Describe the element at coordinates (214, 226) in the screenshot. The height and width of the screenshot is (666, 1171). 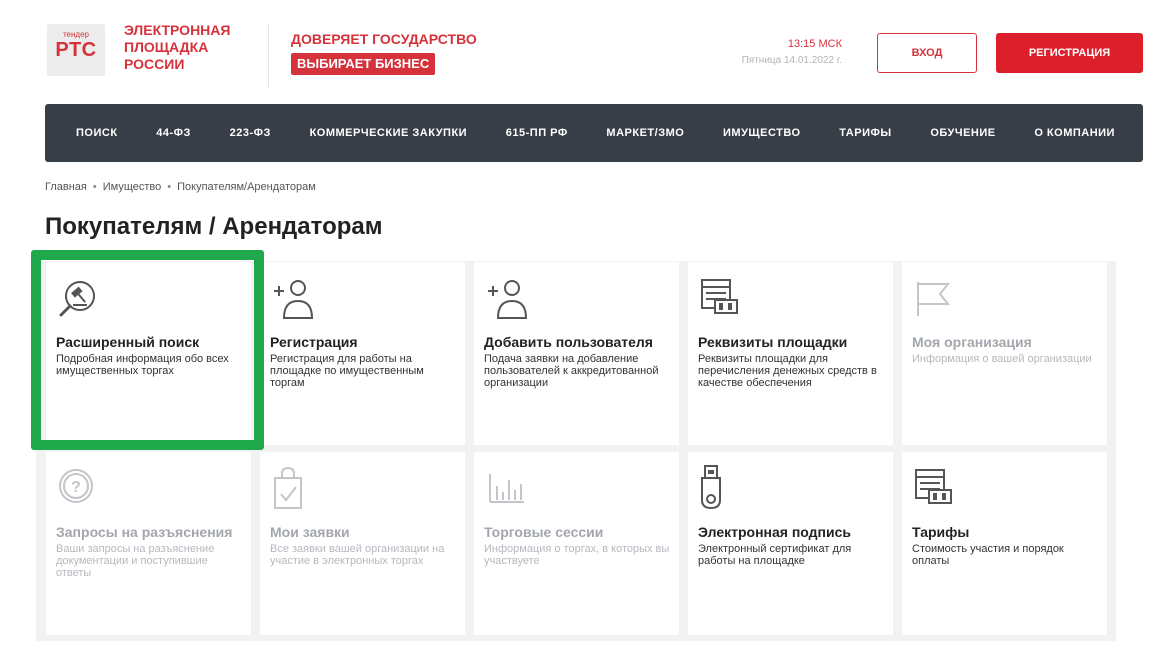
I see `page-title: Покупателям / Арендаторам` at that location.